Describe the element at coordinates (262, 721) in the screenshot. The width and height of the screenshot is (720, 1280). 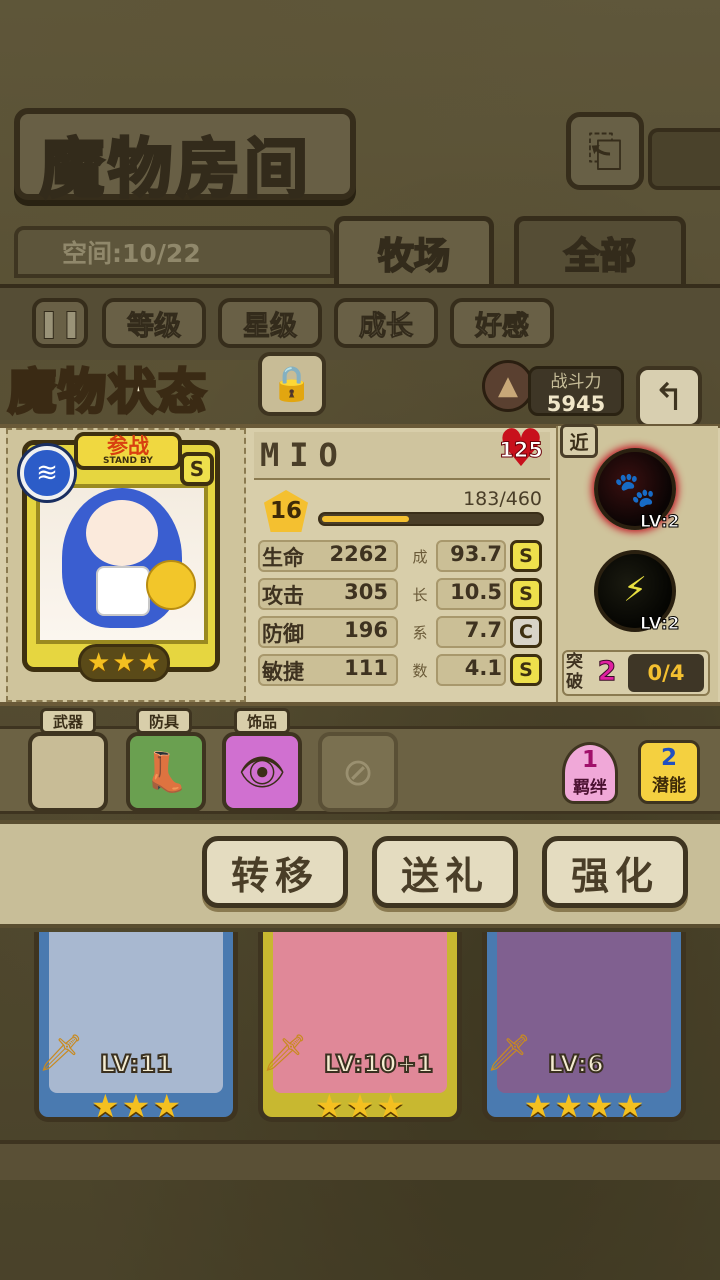
I see `accessory-label: 饰品` at that location.